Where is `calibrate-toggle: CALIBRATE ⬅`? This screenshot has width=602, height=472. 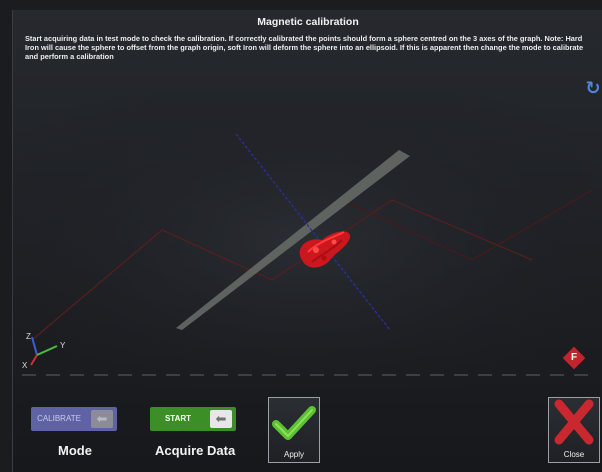 calibrate-toggle: CALIBRATE ⬅ is located at coordinates (74, 419).